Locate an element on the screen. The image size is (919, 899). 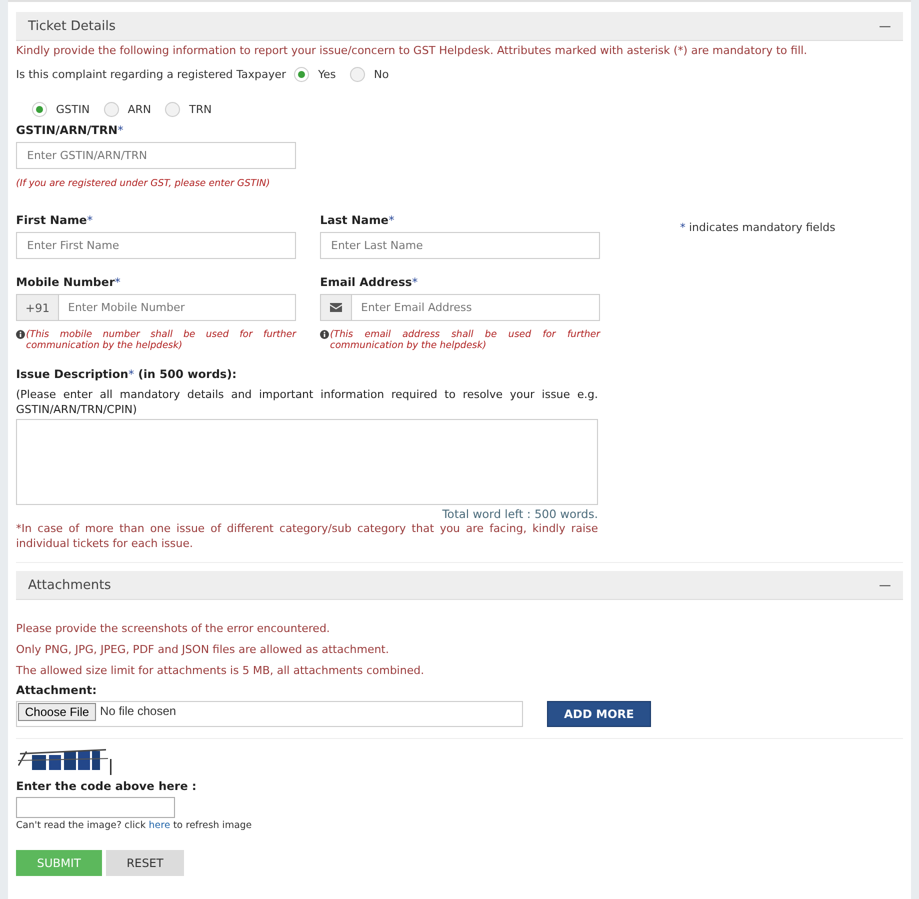
field-label: Last Name* is located at coordinates (358, 220).